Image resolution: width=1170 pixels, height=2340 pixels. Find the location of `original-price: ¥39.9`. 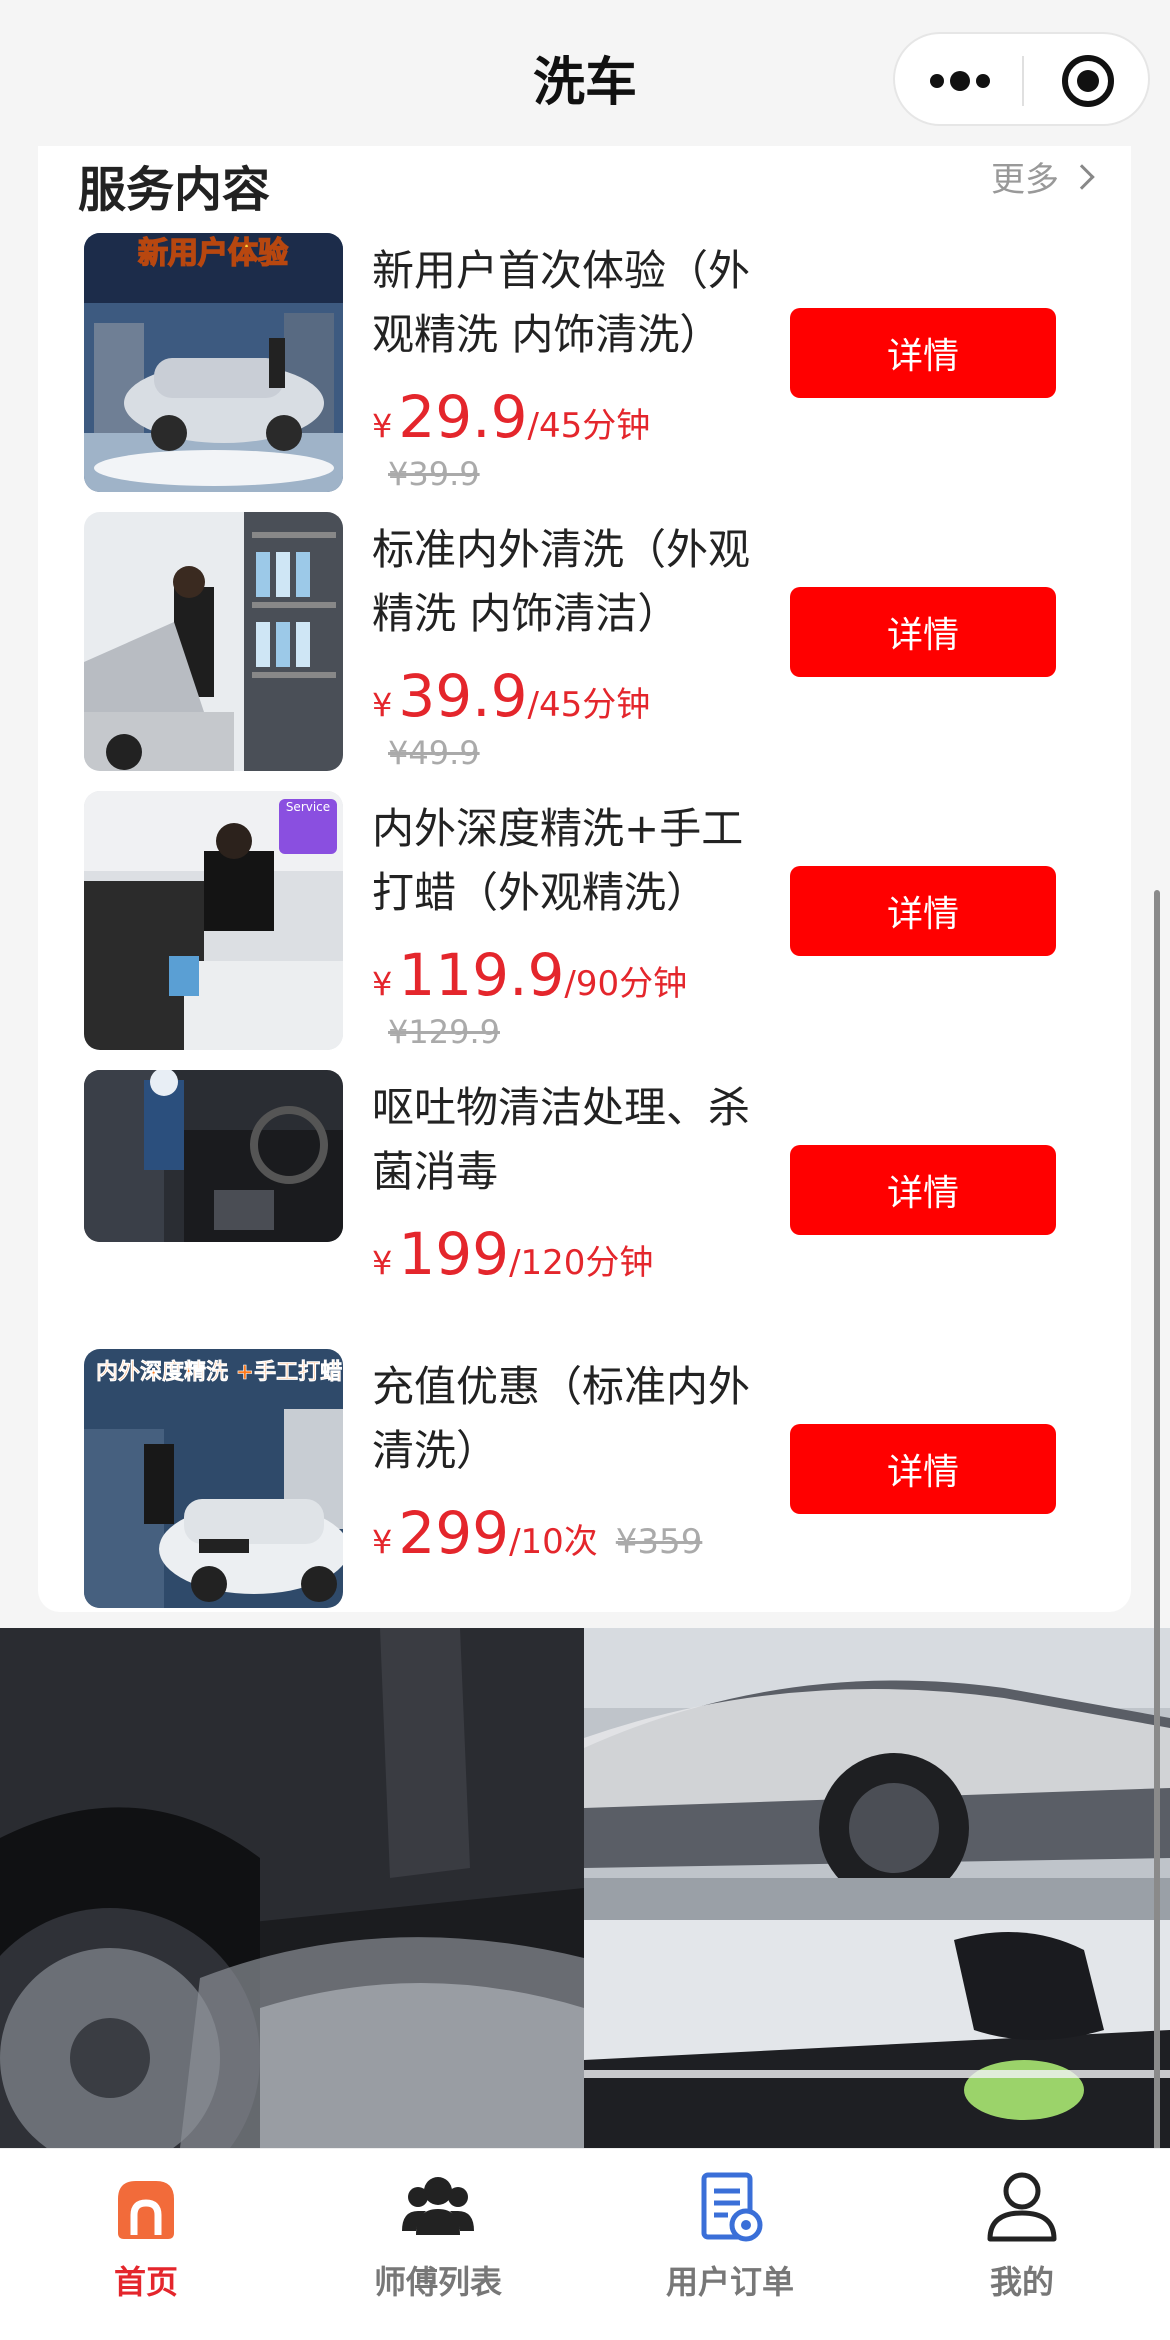

original-price: ¥39.9 is located at coordinates (434, 474).